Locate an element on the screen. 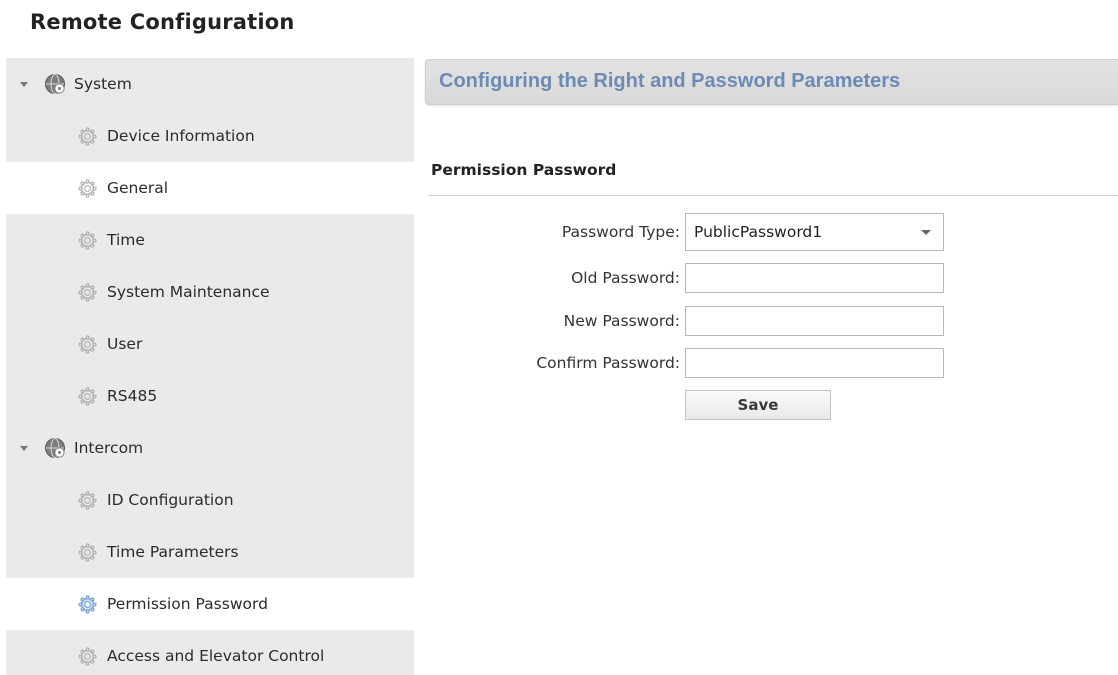 The image size is (1118, 675). new-password-row: New Password: is located at coordinates (700, 322).